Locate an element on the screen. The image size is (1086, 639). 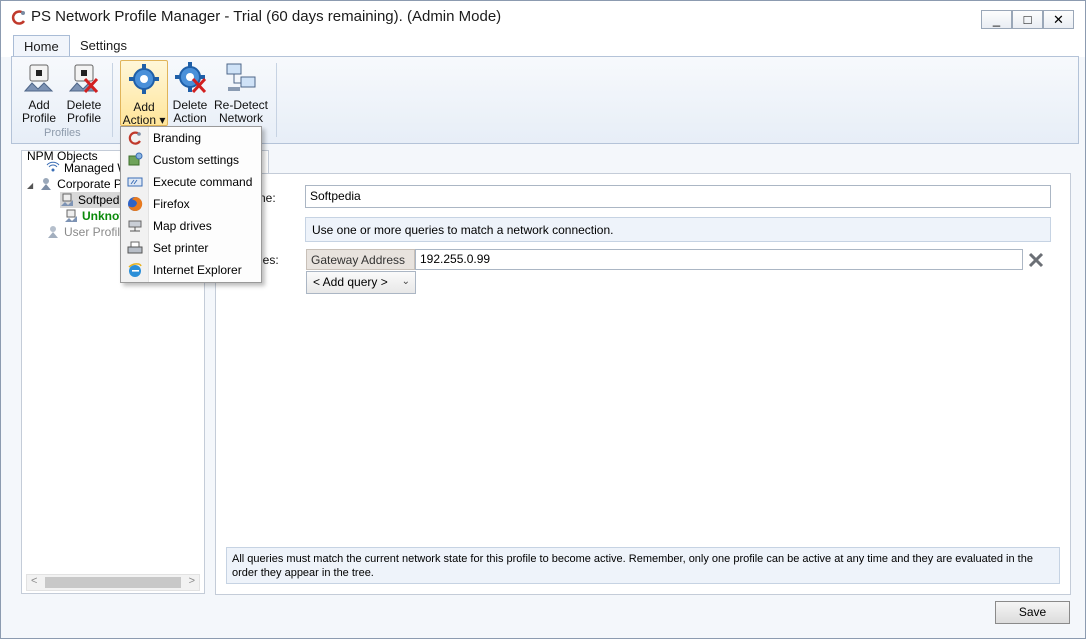
tree-item-softpedia: Softpedi is located at coordinates (93, 200).